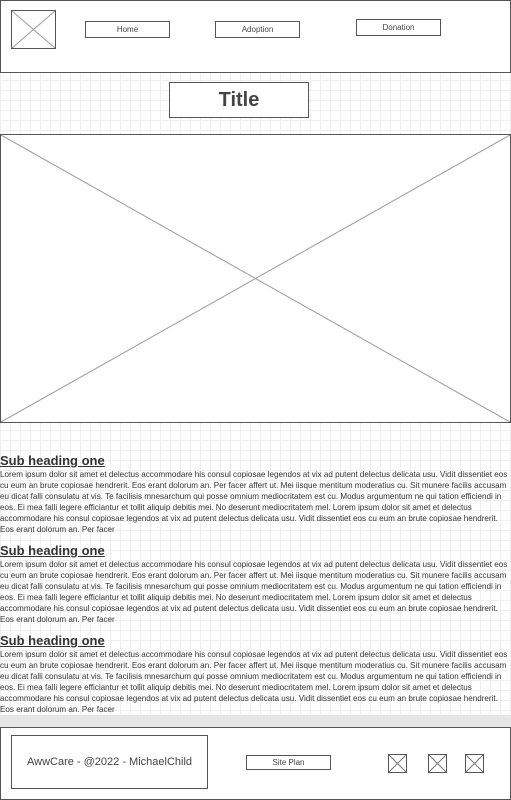 Image resolution: width=511 pixels, height=800 pixels. What do you see at coordinates (398, 27) in the screenshot?
I see `nav-donation-button: Donation` at bounding box center [398, 27].